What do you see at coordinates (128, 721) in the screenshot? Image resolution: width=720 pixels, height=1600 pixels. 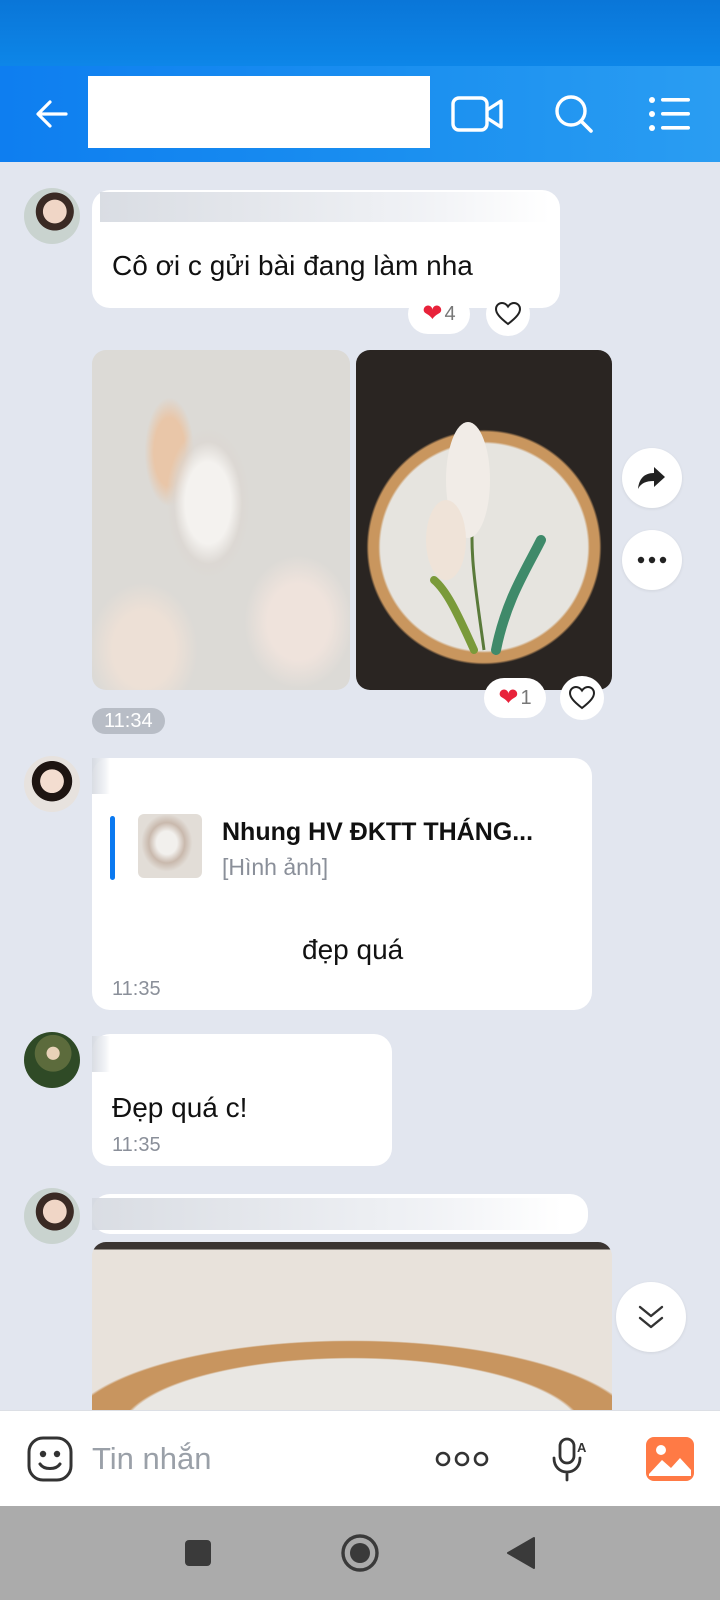 I see `message-time: 11:34` at bounding box center [128, 721].